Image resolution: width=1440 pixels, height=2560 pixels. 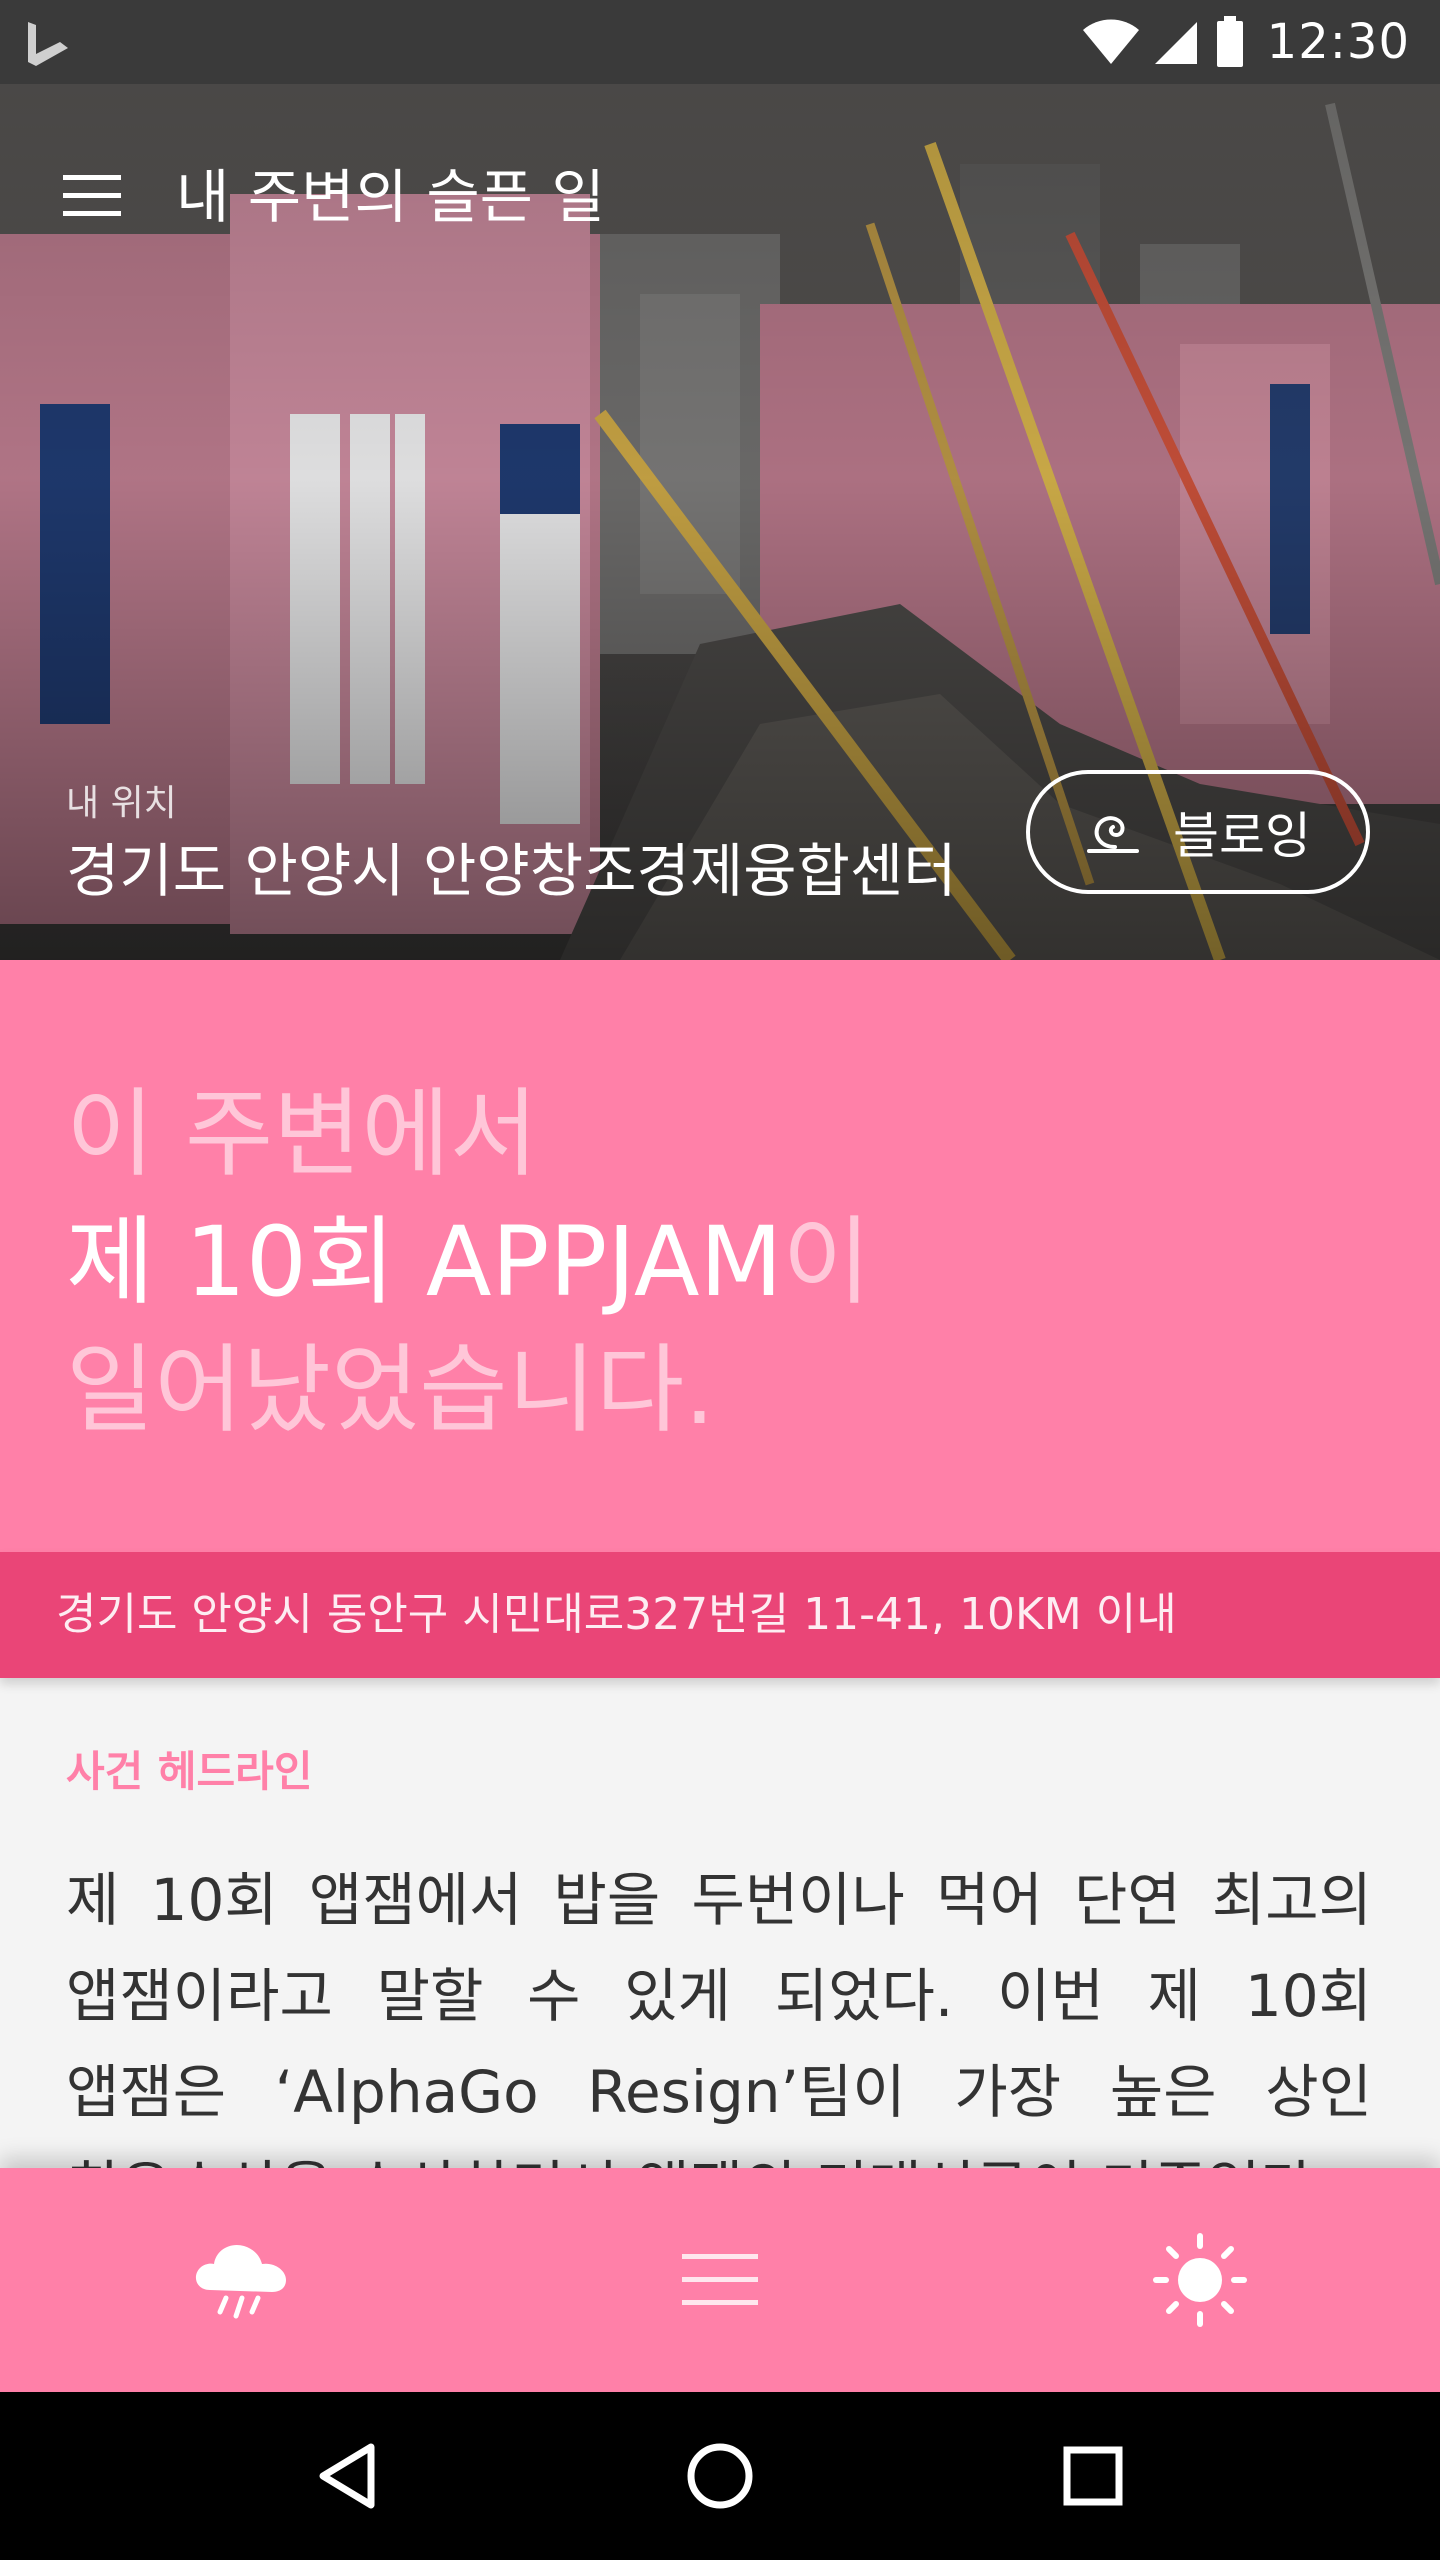 I want to click on status-time: 12:30, so click(x=1338, y=42).